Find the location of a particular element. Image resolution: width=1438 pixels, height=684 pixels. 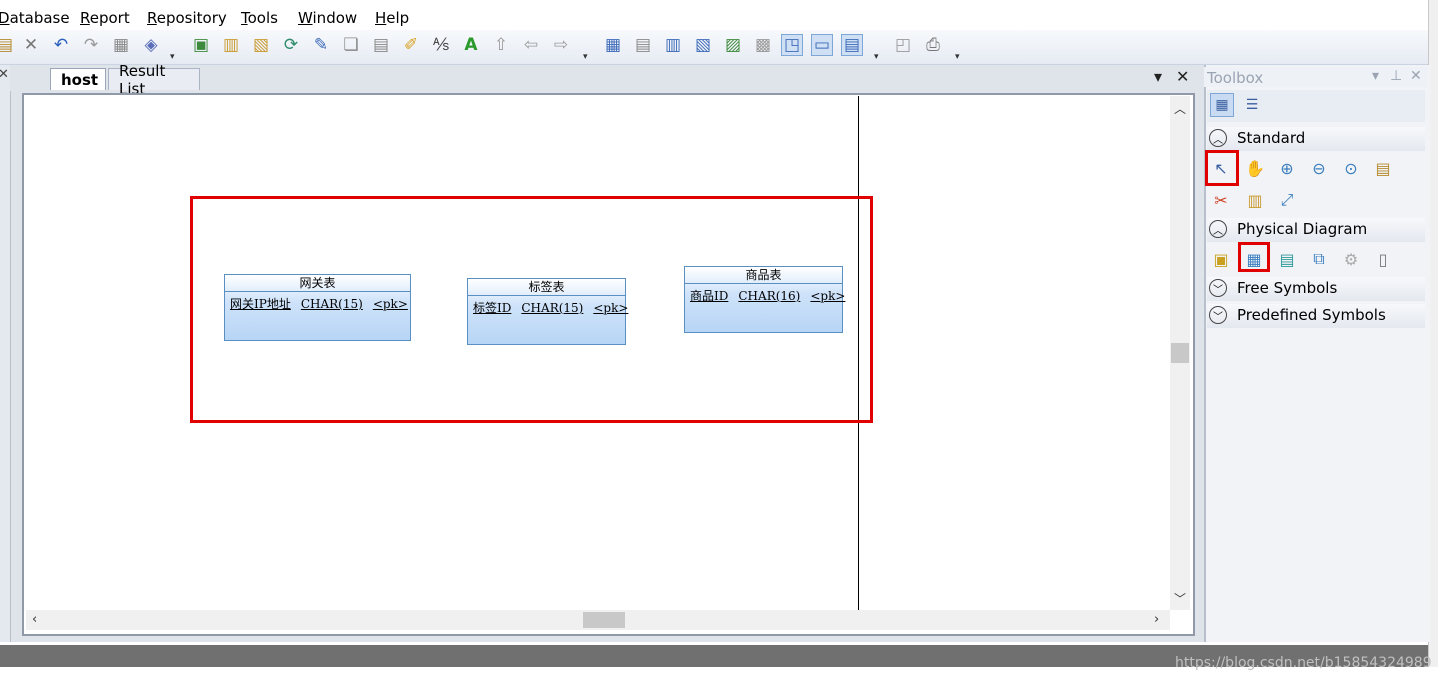

horizontal-scrollbar: ‹ › is located at coordinates (598, 620).